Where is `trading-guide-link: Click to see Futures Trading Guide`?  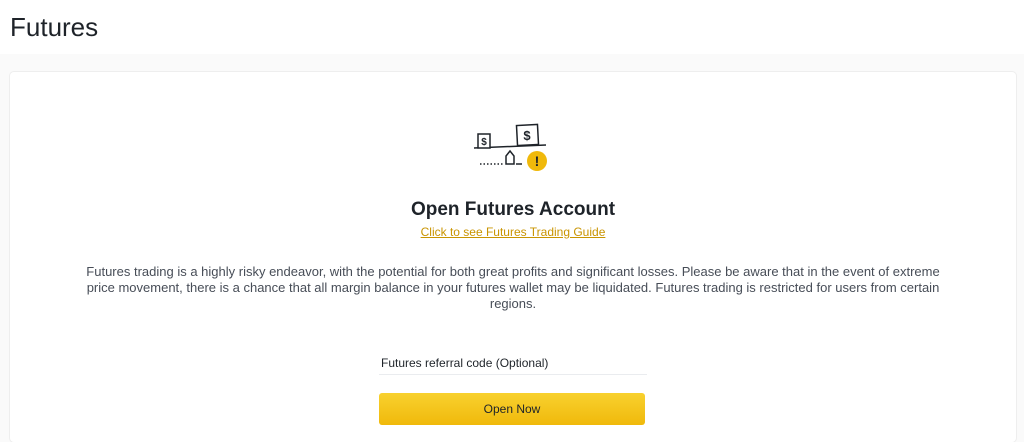
trading-guide-link: Click to see Futures Trading Guide is located at coordinates (513, 232).